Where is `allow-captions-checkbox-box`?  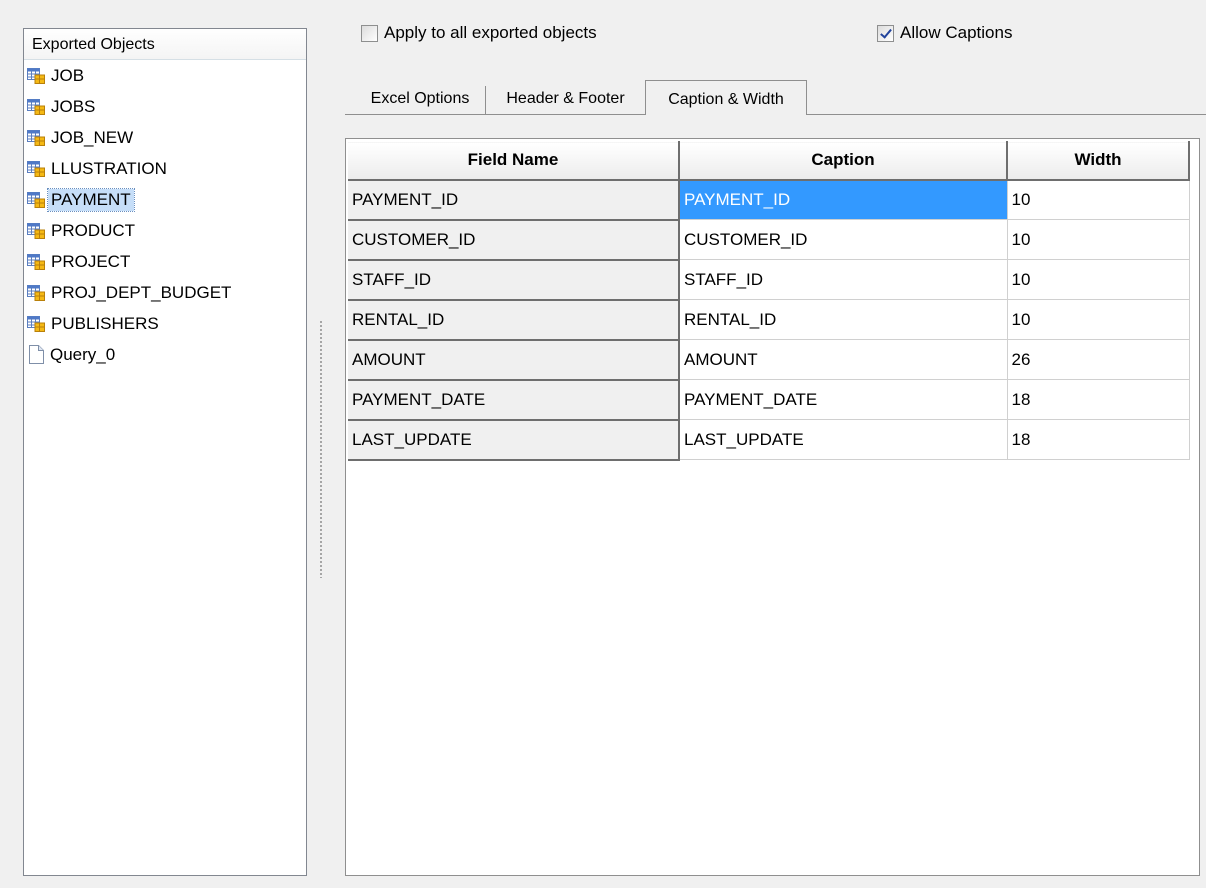 allow-captions-checkbox-box is located at coordinates (885, 33).